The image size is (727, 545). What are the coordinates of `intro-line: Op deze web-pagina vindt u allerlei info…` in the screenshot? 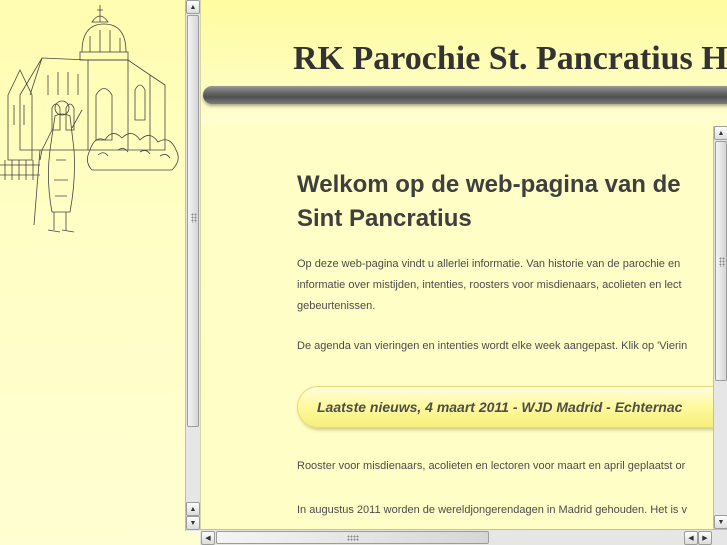 It's located at (489, 264).